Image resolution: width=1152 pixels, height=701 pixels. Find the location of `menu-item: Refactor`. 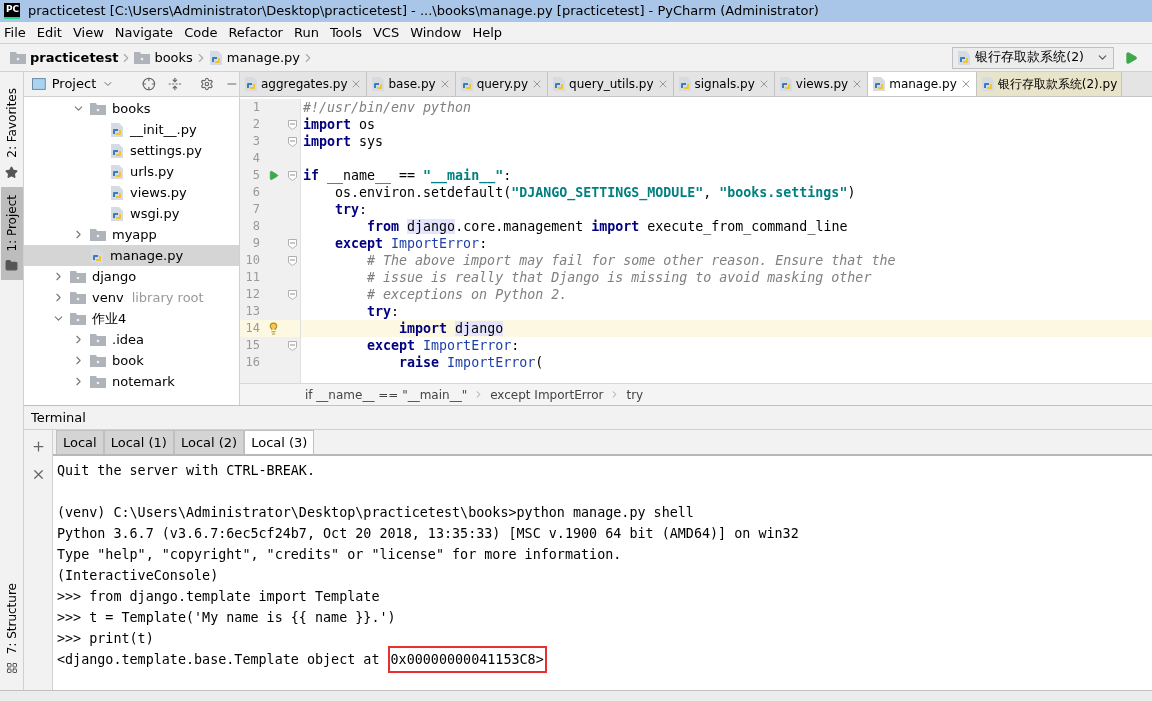

menu-item: Refactor is located at coordinates (255, 32).